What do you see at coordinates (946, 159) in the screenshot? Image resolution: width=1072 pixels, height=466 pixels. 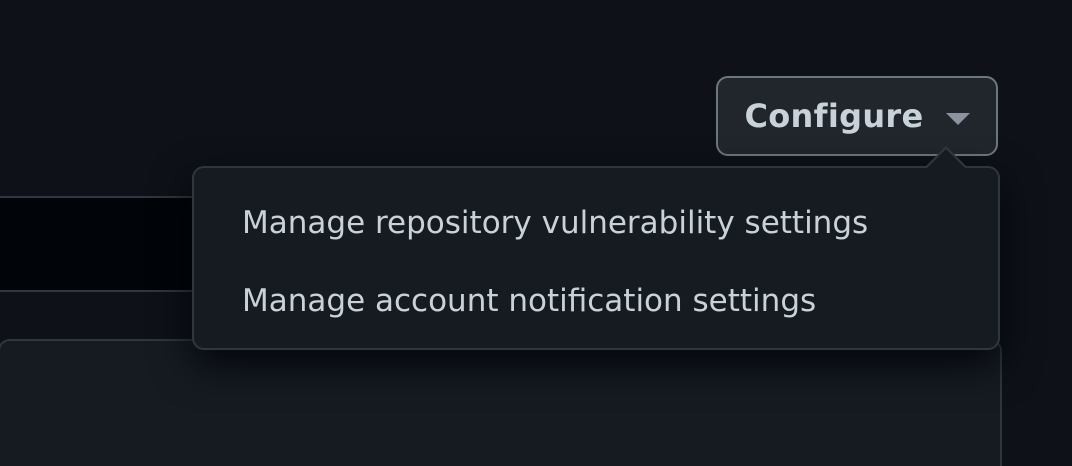 I see `menu-pointer-fill` at bounding box center [946, 159].